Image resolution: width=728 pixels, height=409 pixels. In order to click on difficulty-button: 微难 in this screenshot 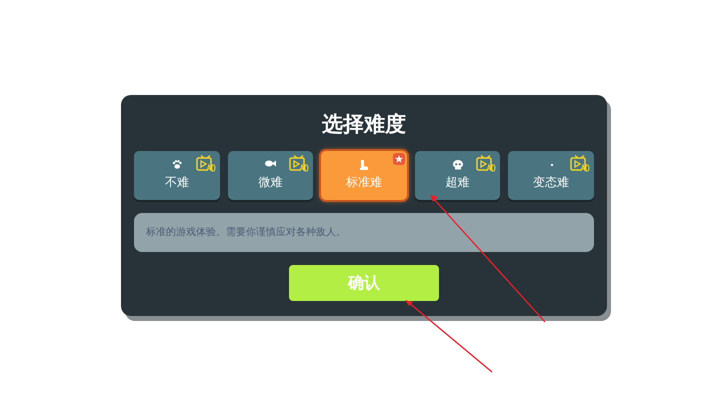, I will do `click(271, 175)`.